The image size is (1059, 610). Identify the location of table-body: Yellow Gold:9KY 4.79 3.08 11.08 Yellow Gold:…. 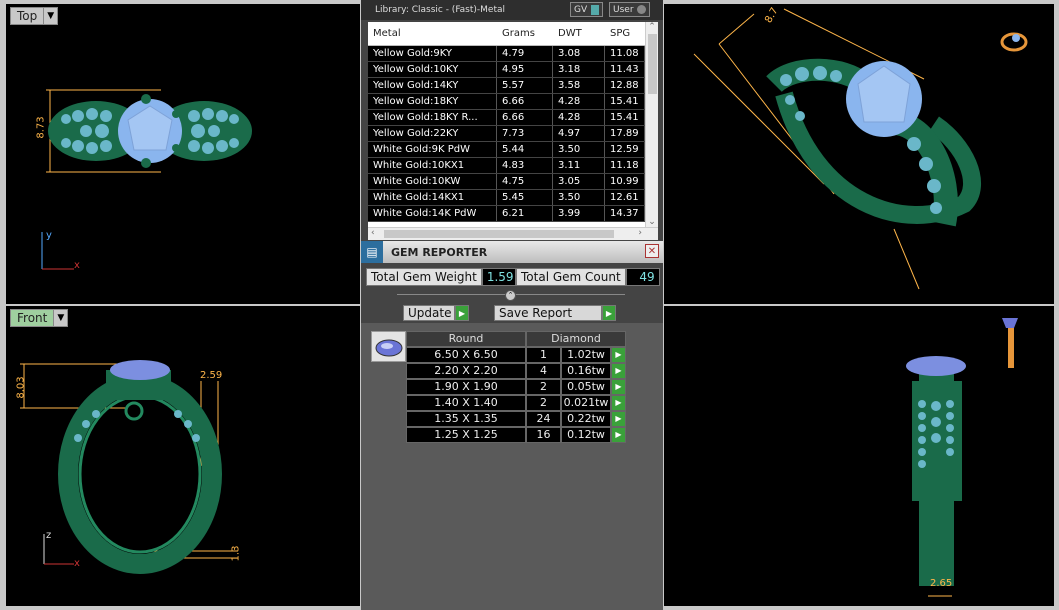
(513, 134).